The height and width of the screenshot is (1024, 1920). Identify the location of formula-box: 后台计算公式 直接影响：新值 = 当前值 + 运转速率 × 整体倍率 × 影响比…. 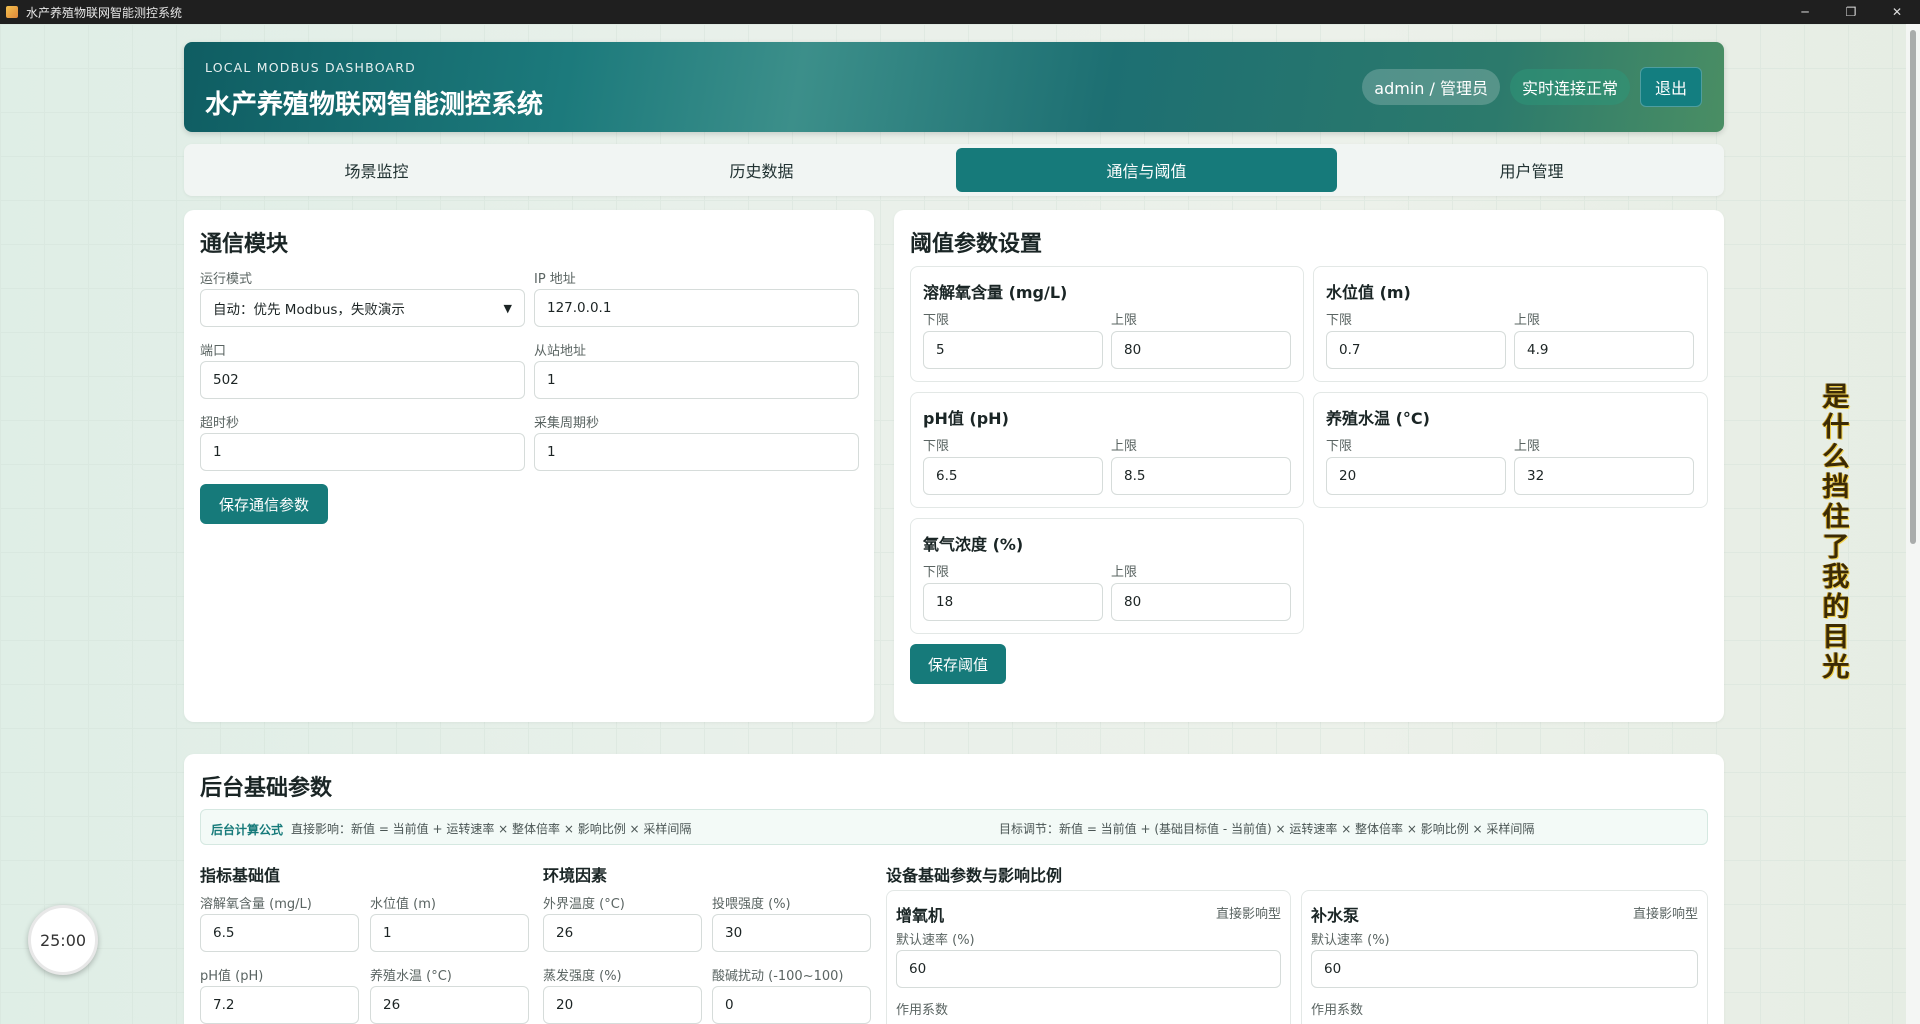
(954, 827).